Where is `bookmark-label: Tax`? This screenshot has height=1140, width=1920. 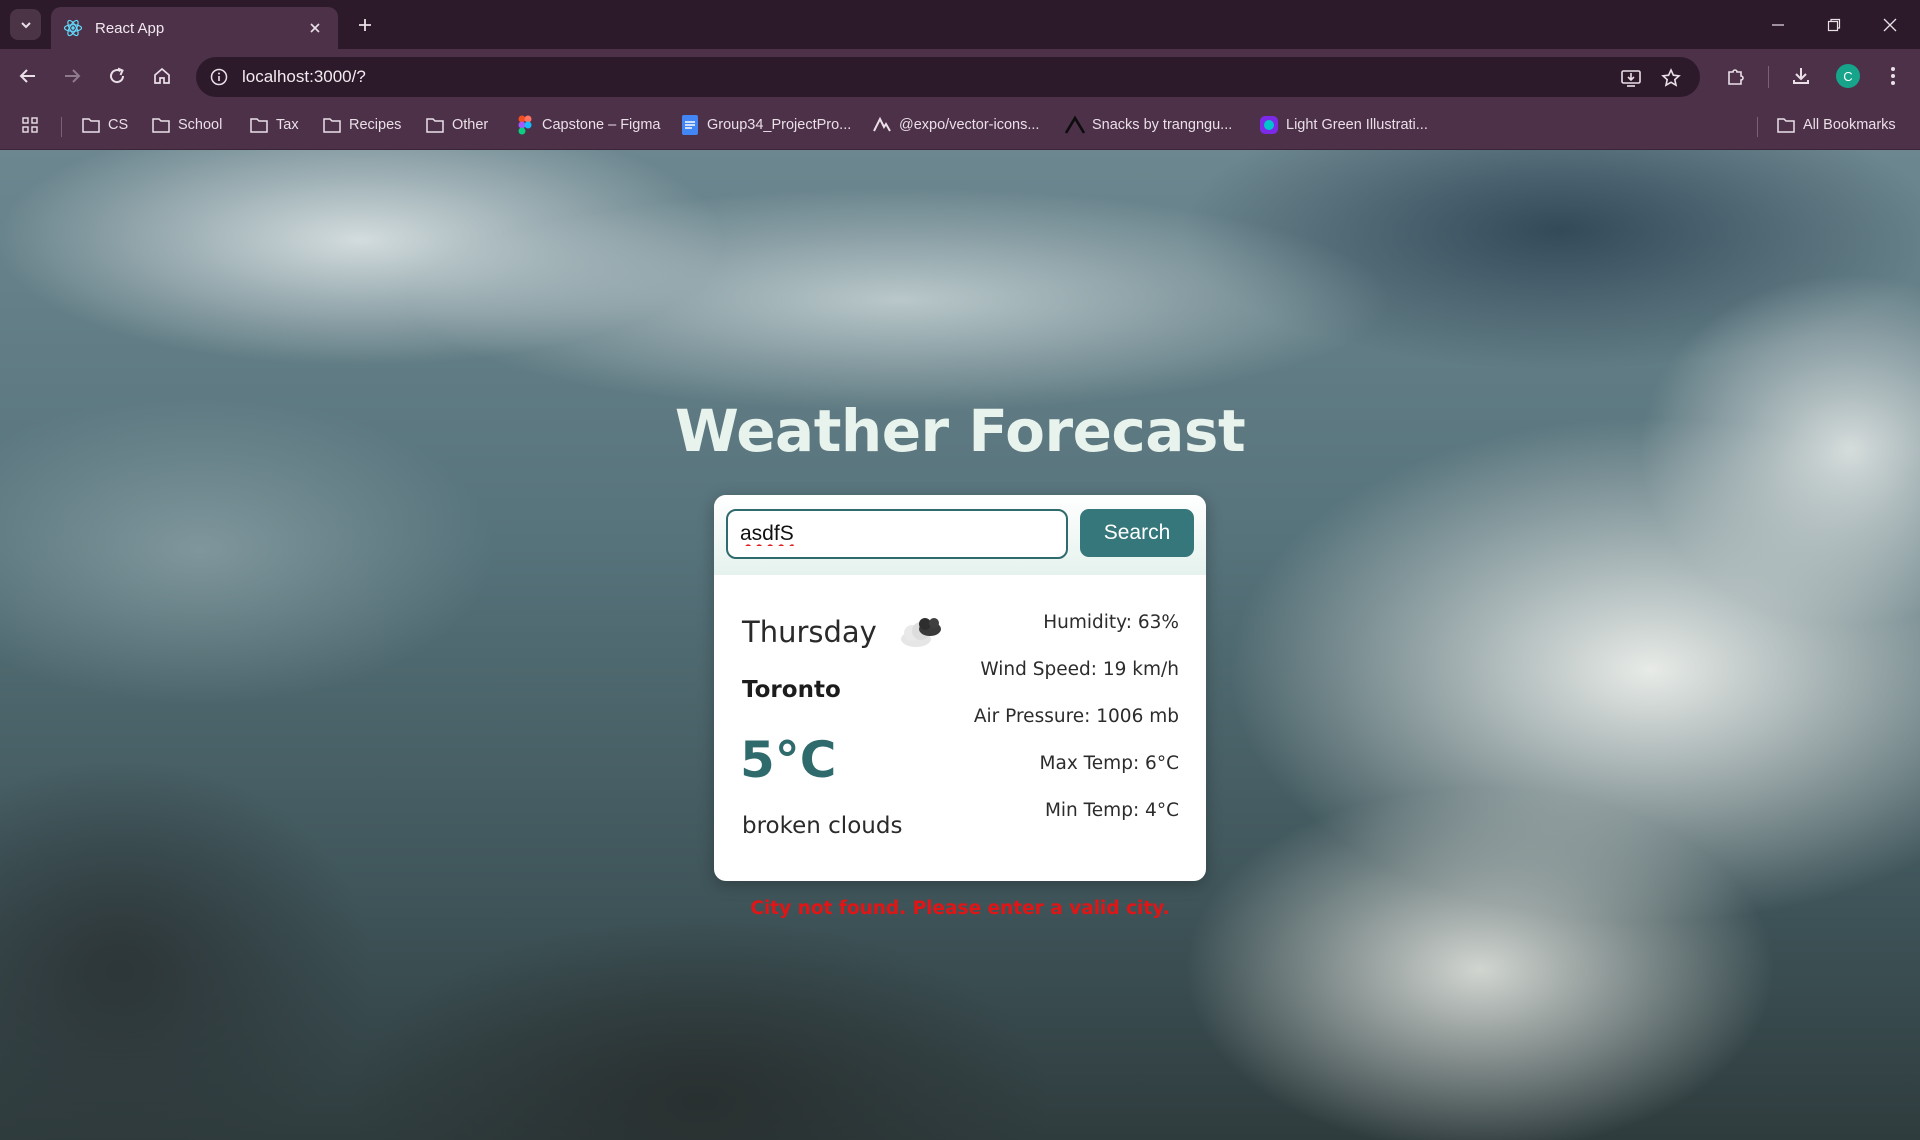
bookmark-label: Tax is located at coordinates (287, 125).